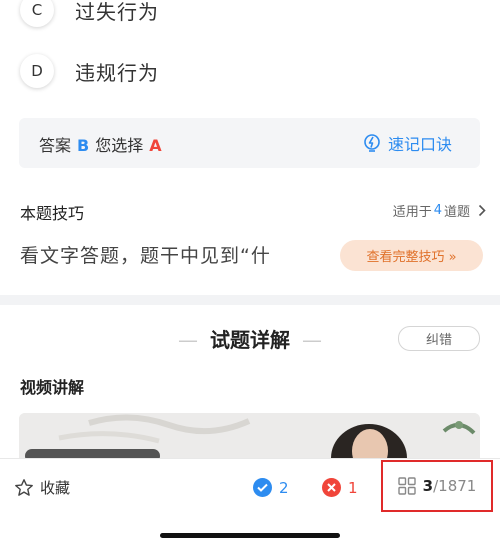 The height and width of the screenshot is (551, 500). Describe the element at coordinates (250, 535) in the screenshot. I see `home-indicator` at that location.